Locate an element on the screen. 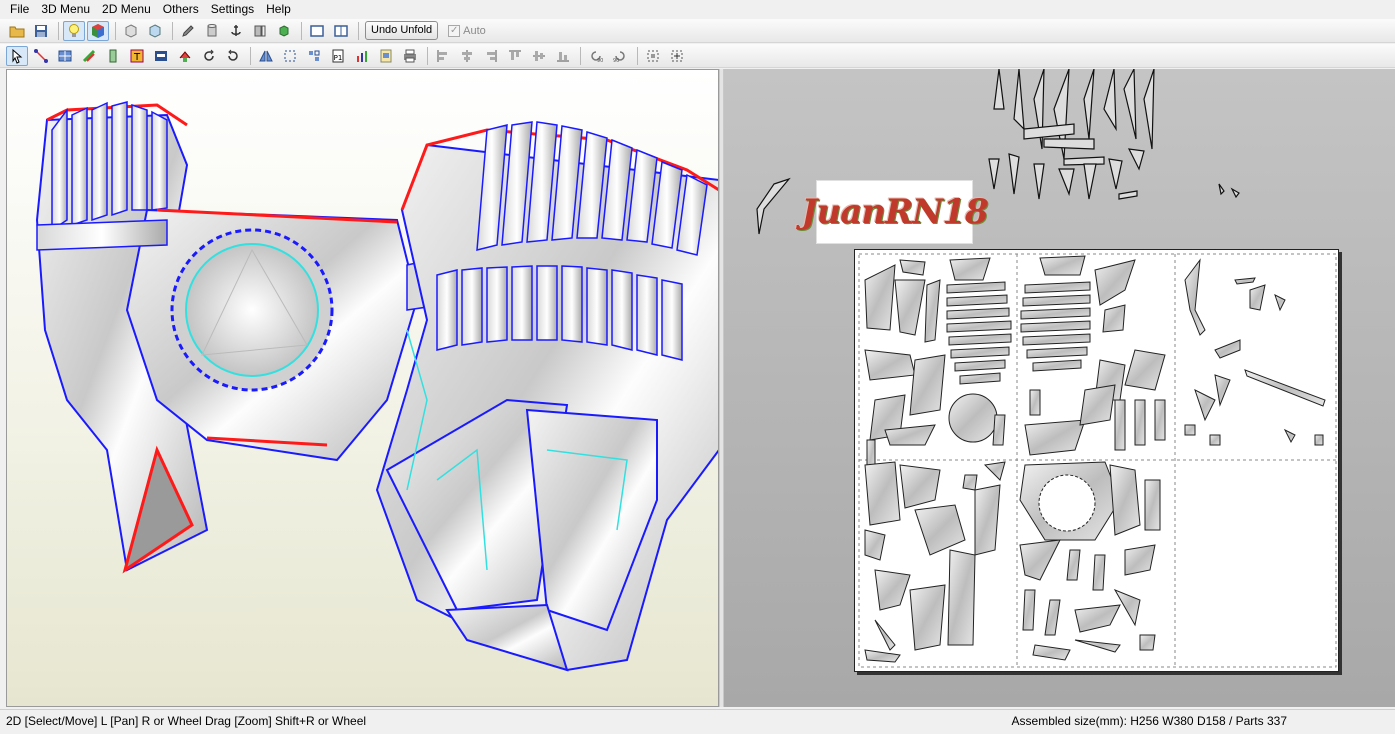  auto-label: Auto is located at coordinates (474, 30).